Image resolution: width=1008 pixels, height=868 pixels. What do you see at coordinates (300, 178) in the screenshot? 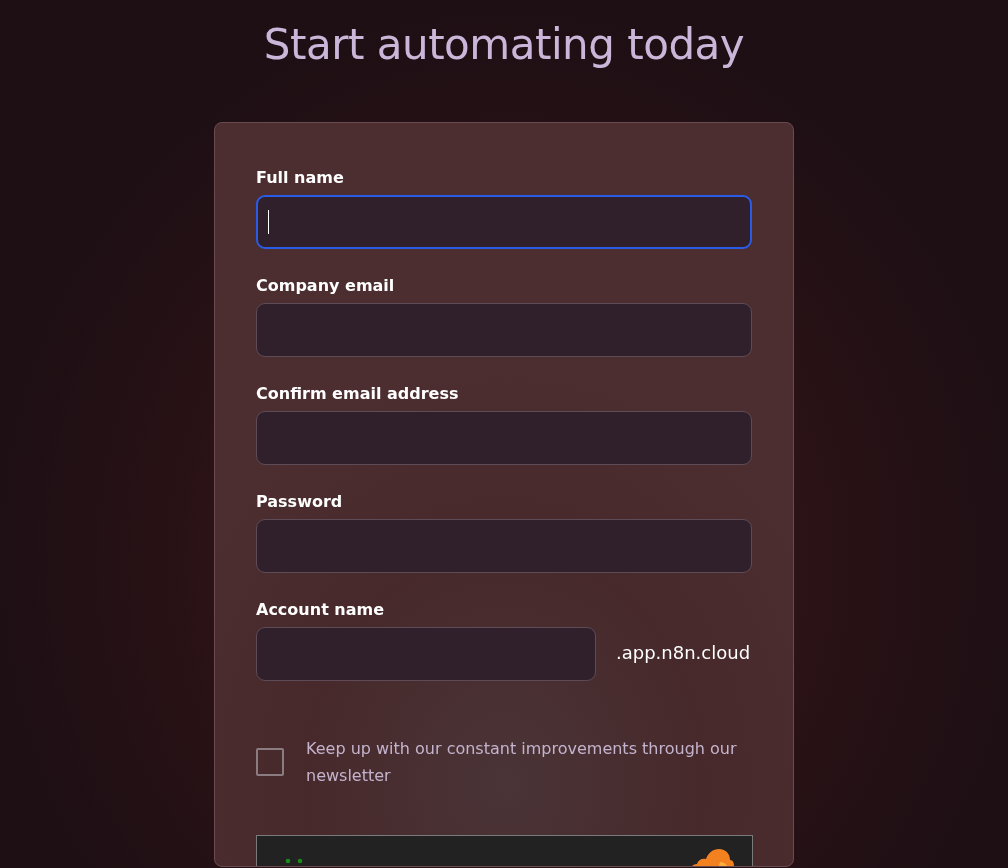
I see `field-label: Full name` at bounding box center [300, 178].